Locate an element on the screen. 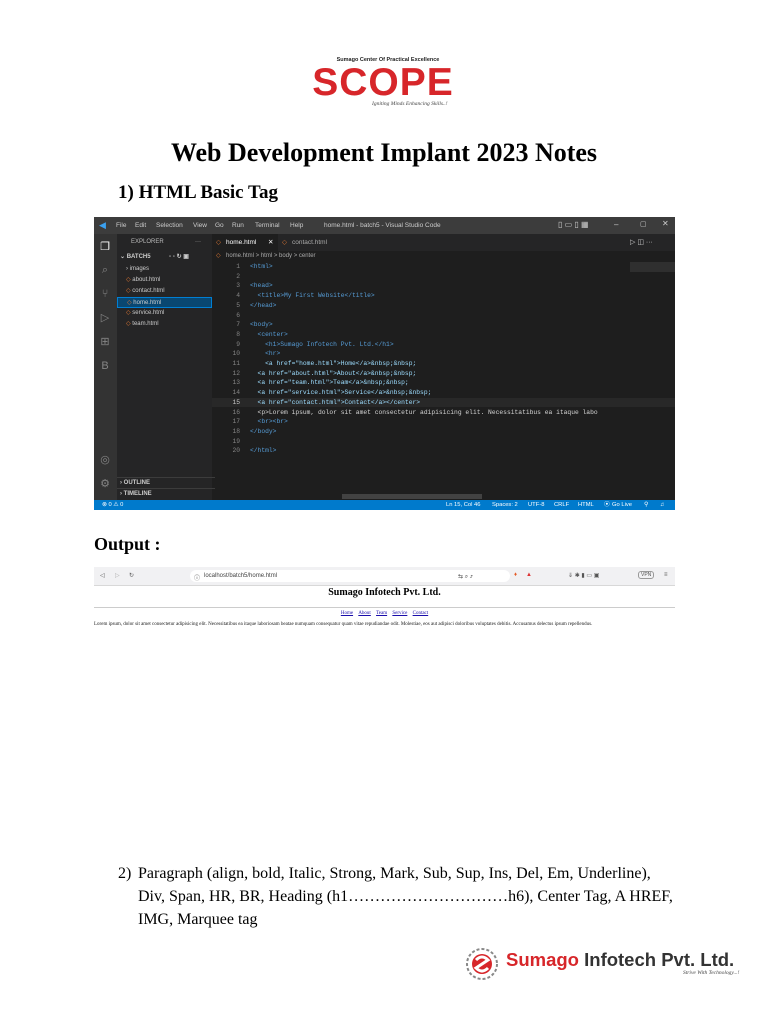 Image resolution: width=768 pixels, height=1024 pixels. minimap is located at coordinates (652, 267).